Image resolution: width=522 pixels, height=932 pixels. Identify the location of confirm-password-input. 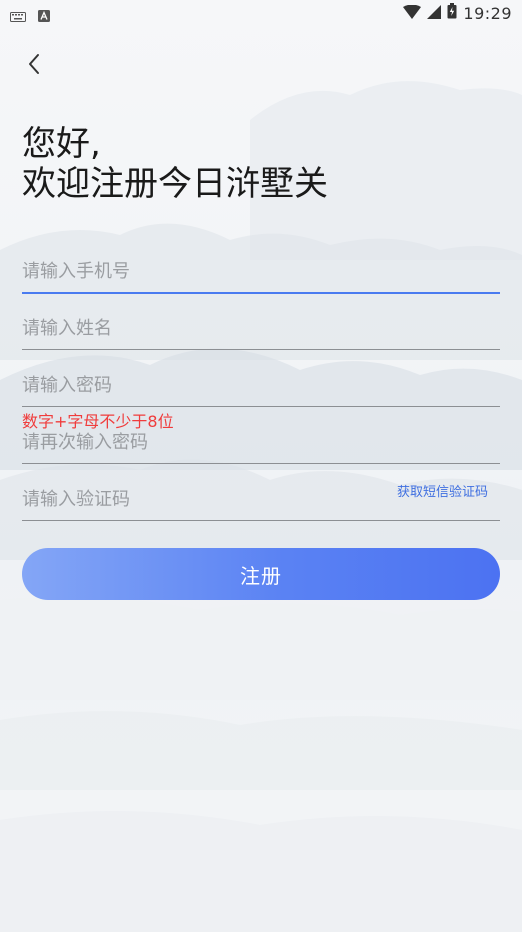
(202, 442).